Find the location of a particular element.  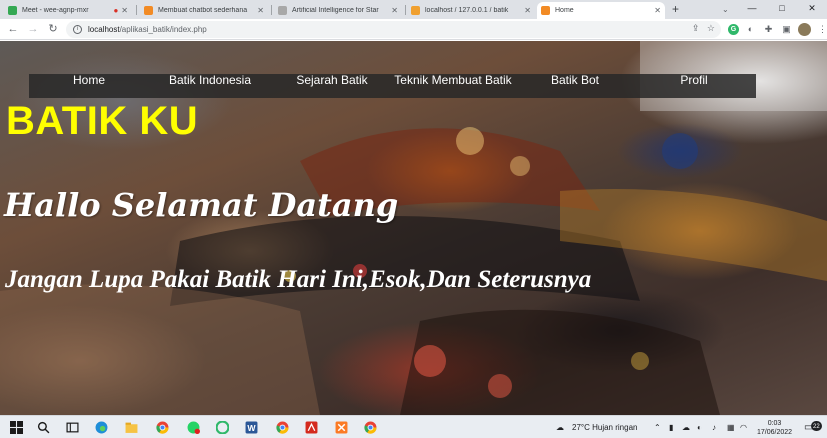

svg-text: W is located at coordinates (251, 428).